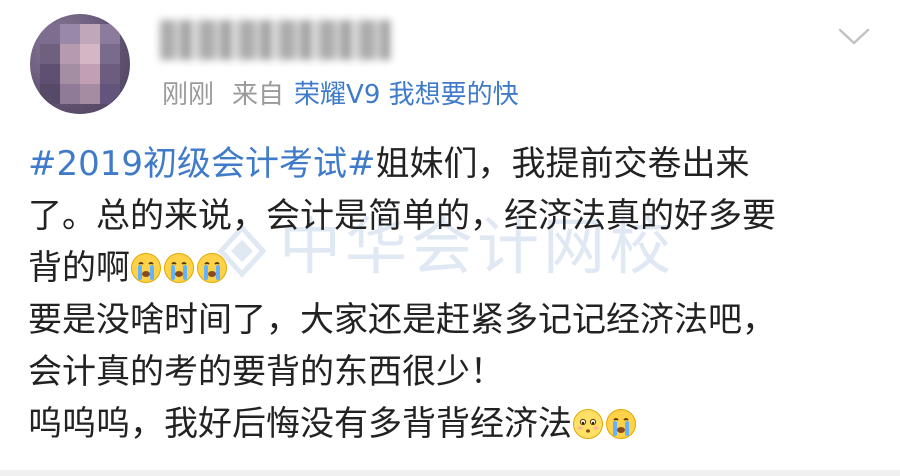  Describe the element at coordinates (854, 36) in the screenshot. I see `chevron-down-icon` at that location.